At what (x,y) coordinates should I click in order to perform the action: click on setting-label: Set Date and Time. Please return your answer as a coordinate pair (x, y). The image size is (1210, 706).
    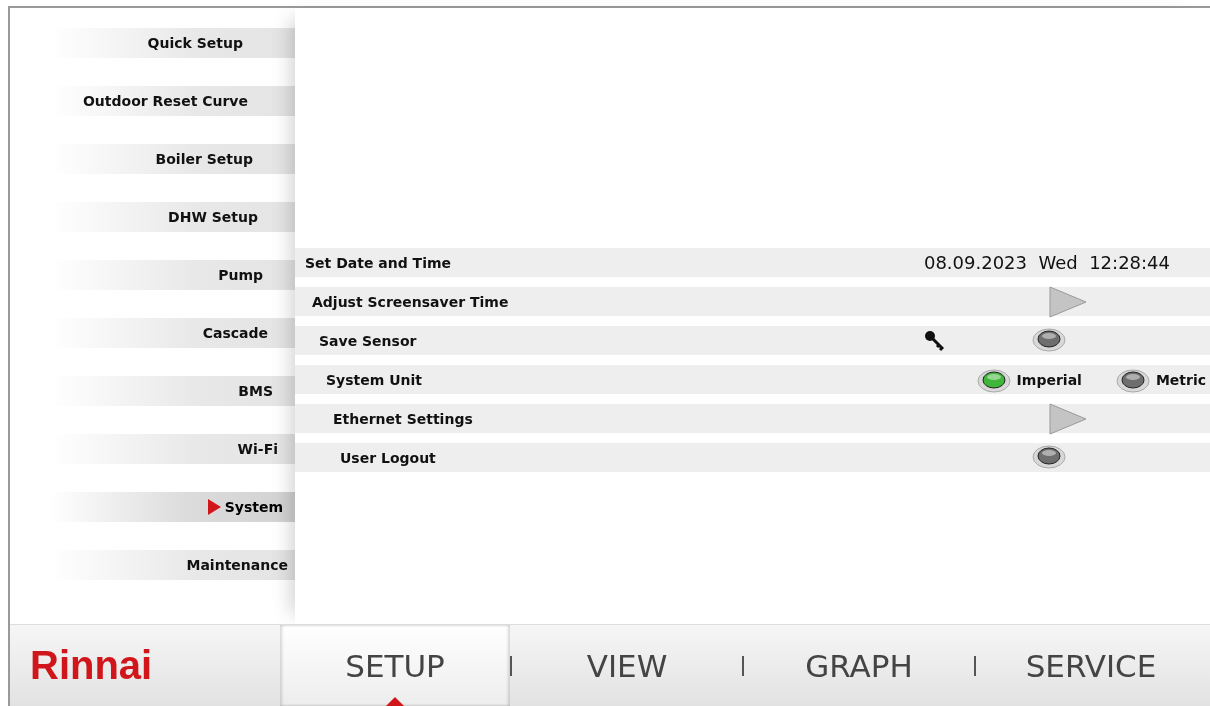
    Looking at the image, I should click on (378, 262).